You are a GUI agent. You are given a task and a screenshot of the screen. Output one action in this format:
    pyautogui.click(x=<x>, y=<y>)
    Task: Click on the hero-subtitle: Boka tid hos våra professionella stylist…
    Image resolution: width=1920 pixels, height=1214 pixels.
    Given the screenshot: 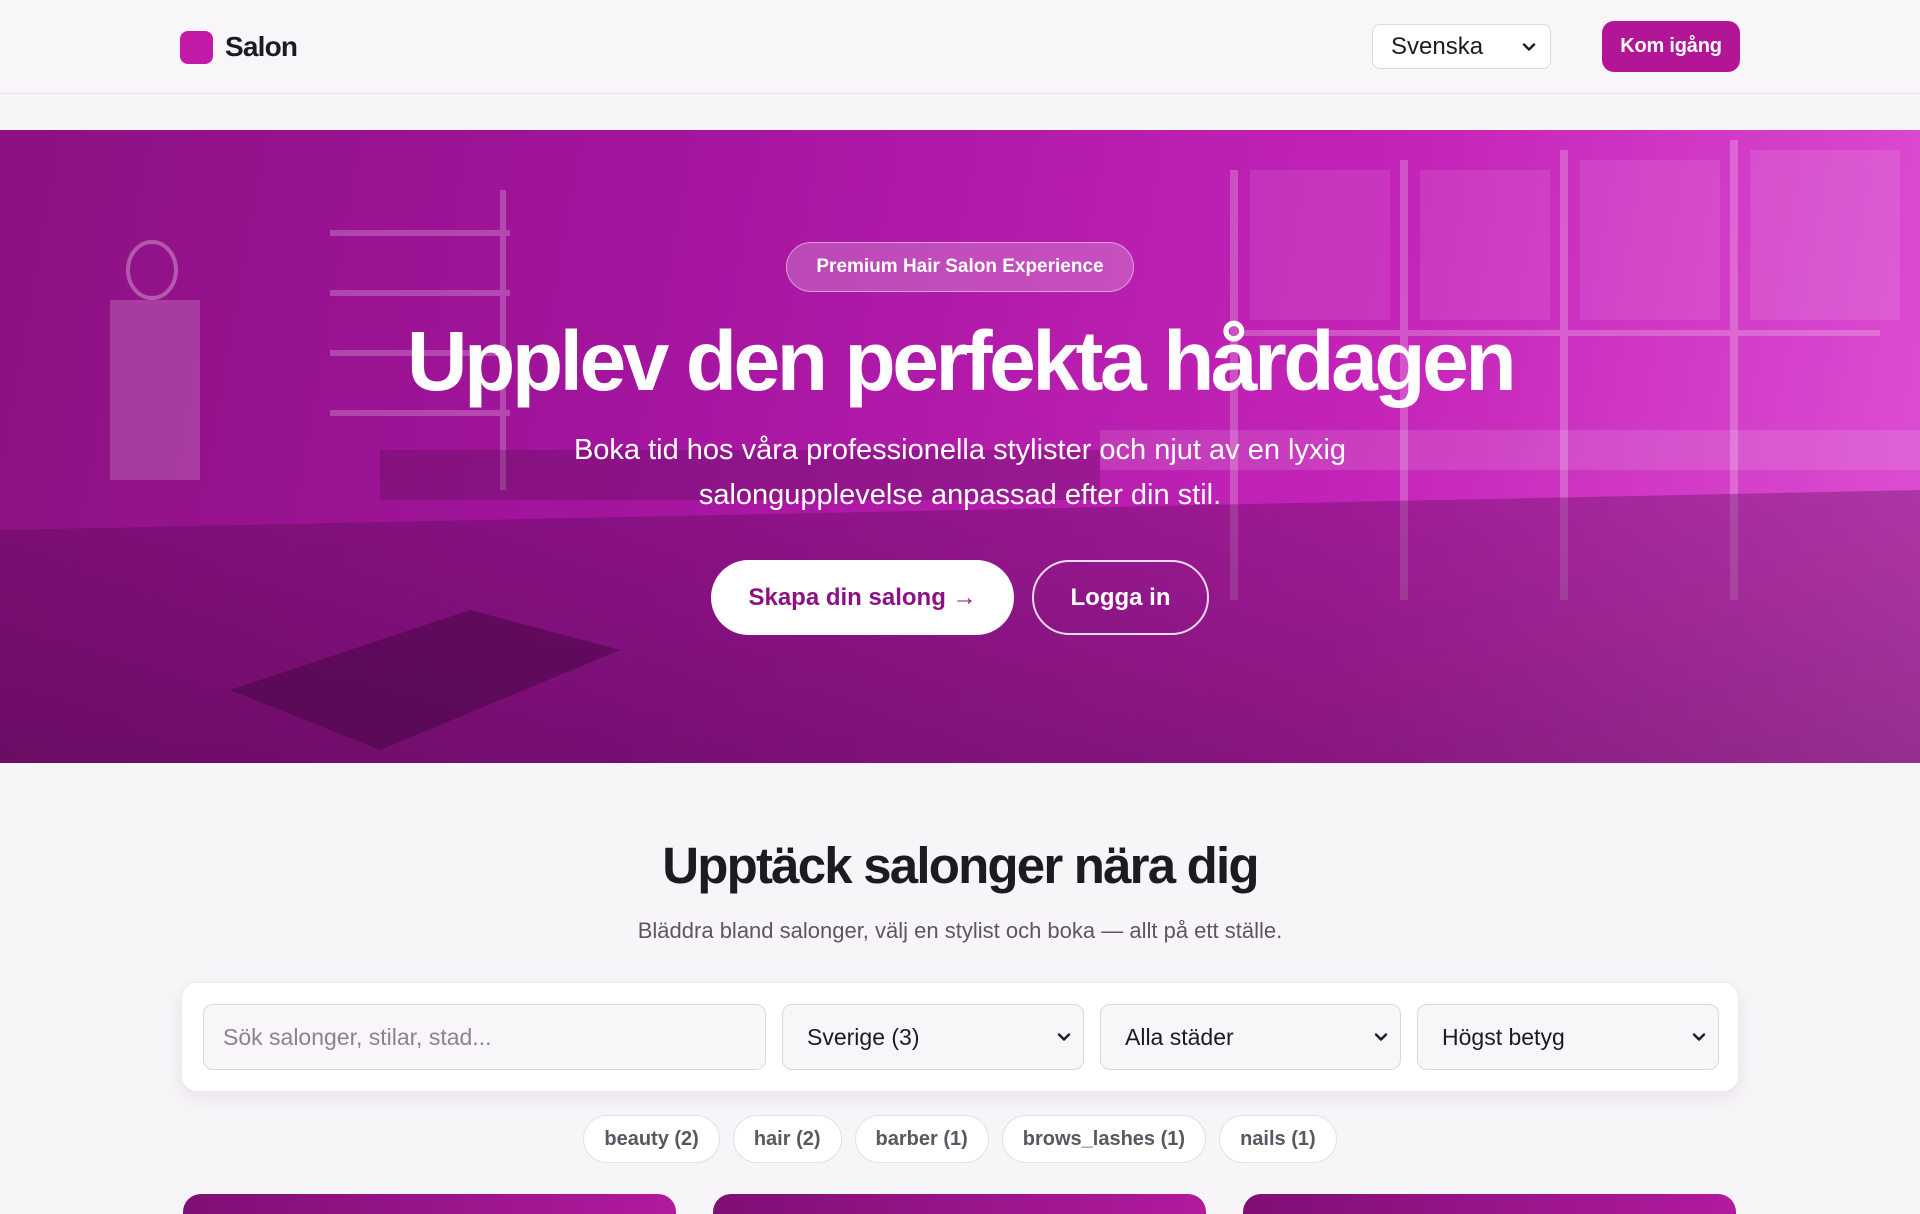 What is the action you would take?
    pyautogui.click(x=960, y=472)
    